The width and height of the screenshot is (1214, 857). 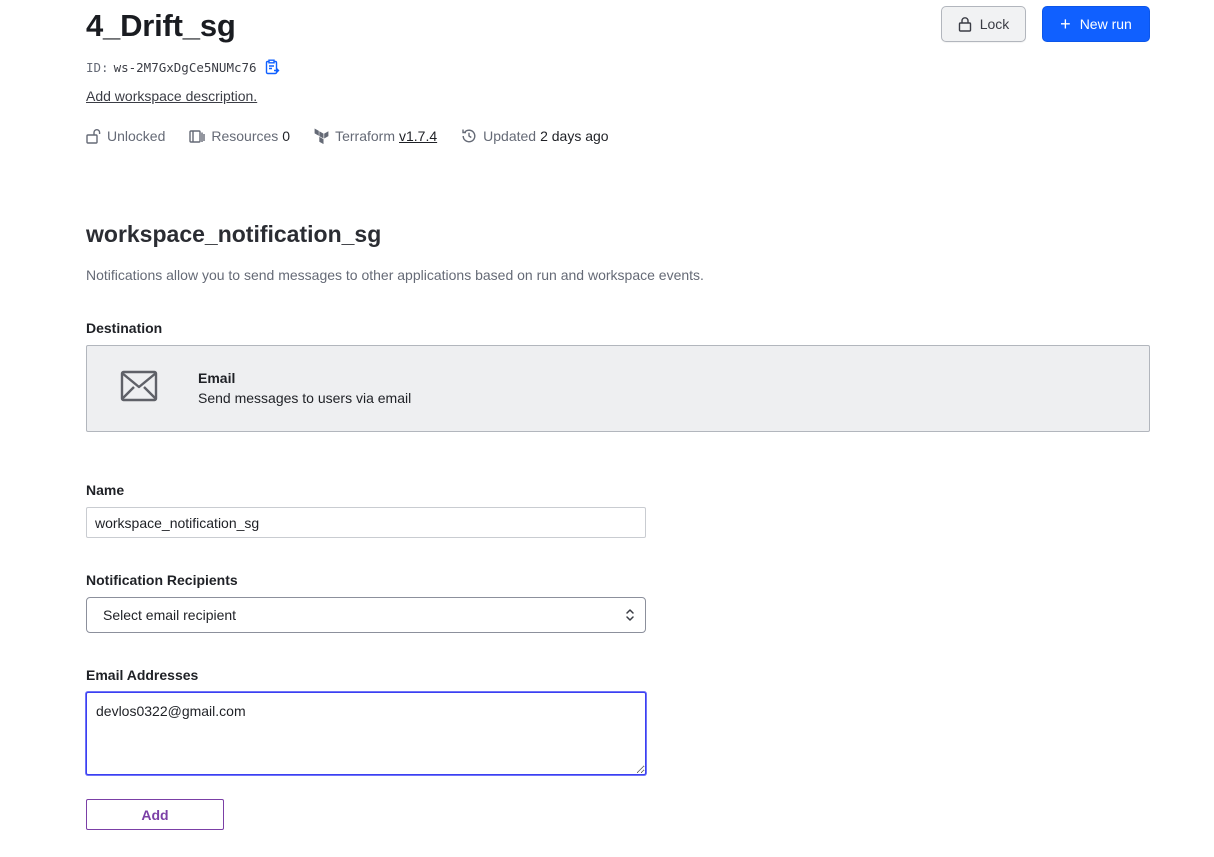 What do you see at coordinates (162, 580) in the screenshot?
I see `recipients-label: Notification Recipients` at bounding box center [162, 580].